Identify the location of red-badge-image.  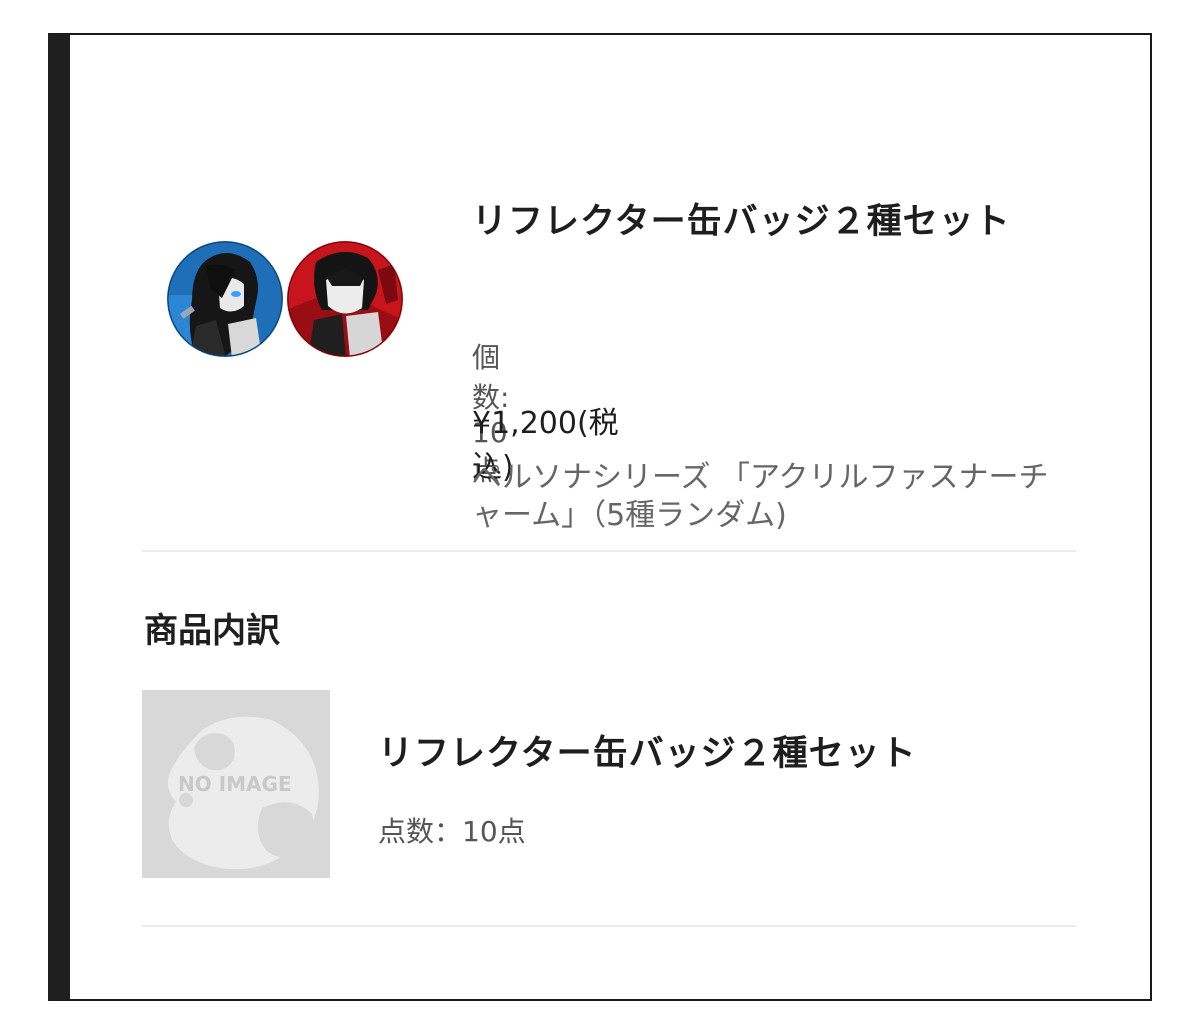
(345, 299).